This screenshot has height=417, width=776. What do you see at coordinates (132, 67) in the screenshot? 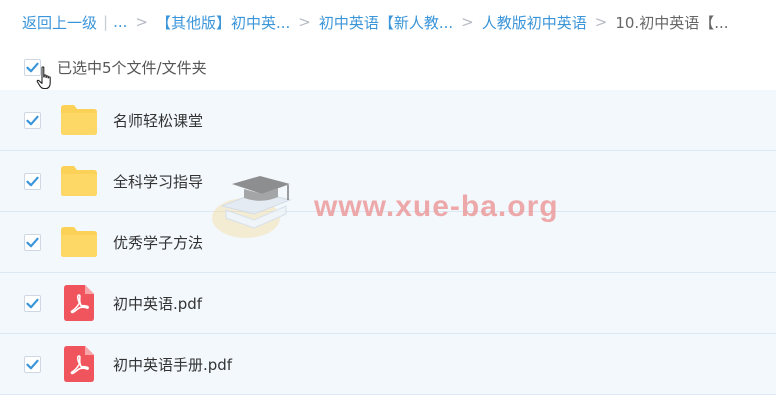
I see `selection-count-label: 已选中5个文件/文件夹` at bounding box center [132, 67].